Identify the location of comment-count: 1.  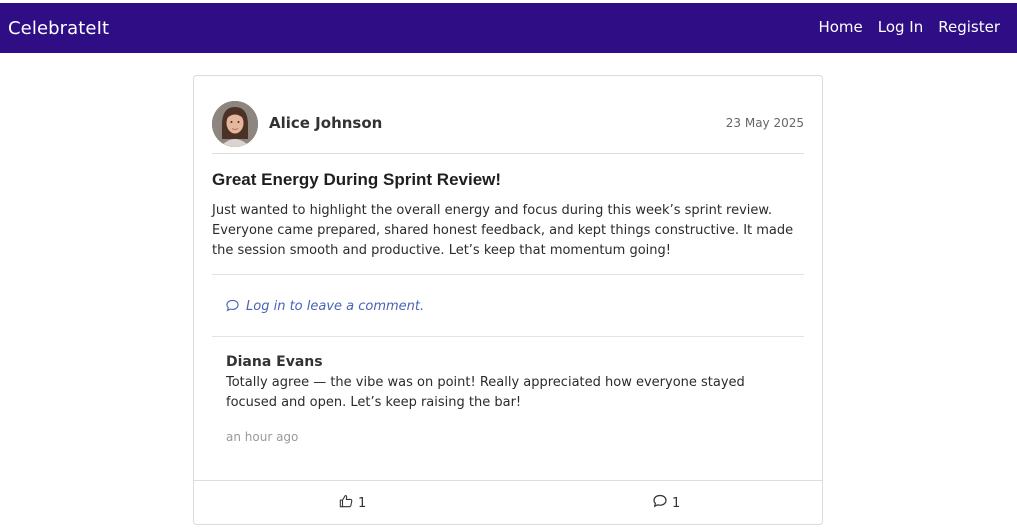
(676, 503).